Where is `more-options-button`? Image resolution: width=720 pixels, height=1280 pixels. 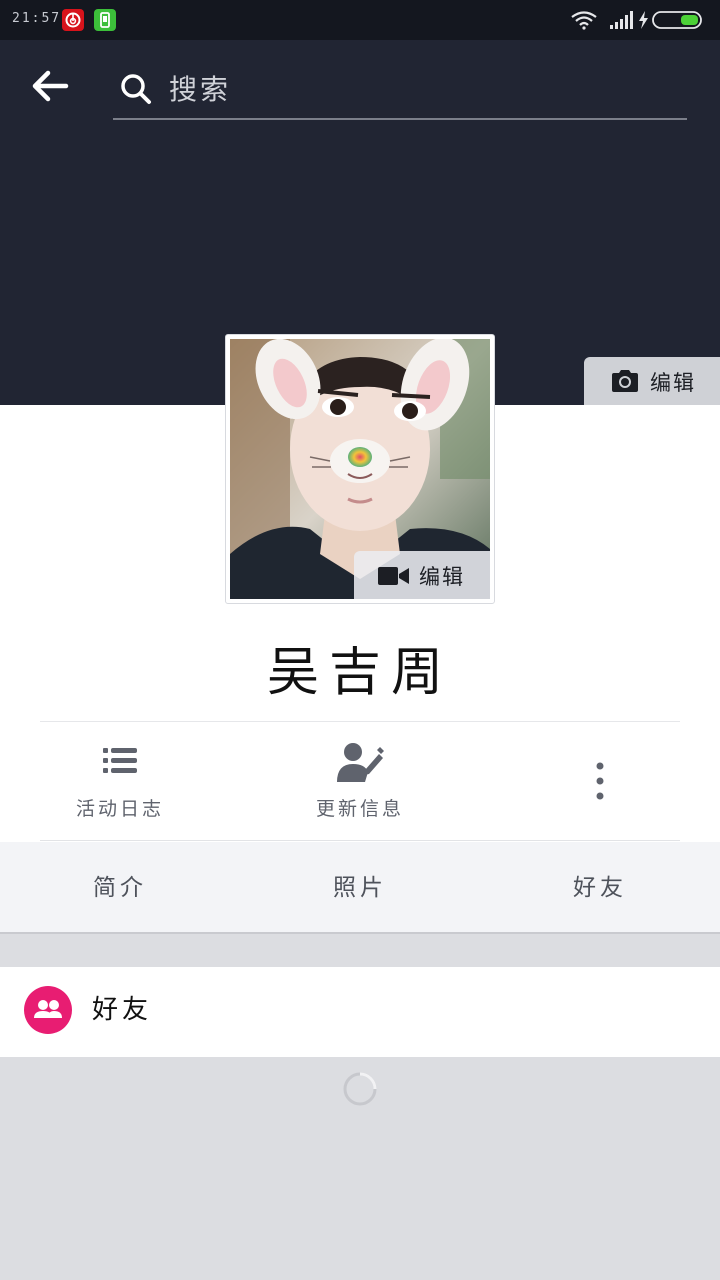 more-options-button is located at coordinates (600, 781).